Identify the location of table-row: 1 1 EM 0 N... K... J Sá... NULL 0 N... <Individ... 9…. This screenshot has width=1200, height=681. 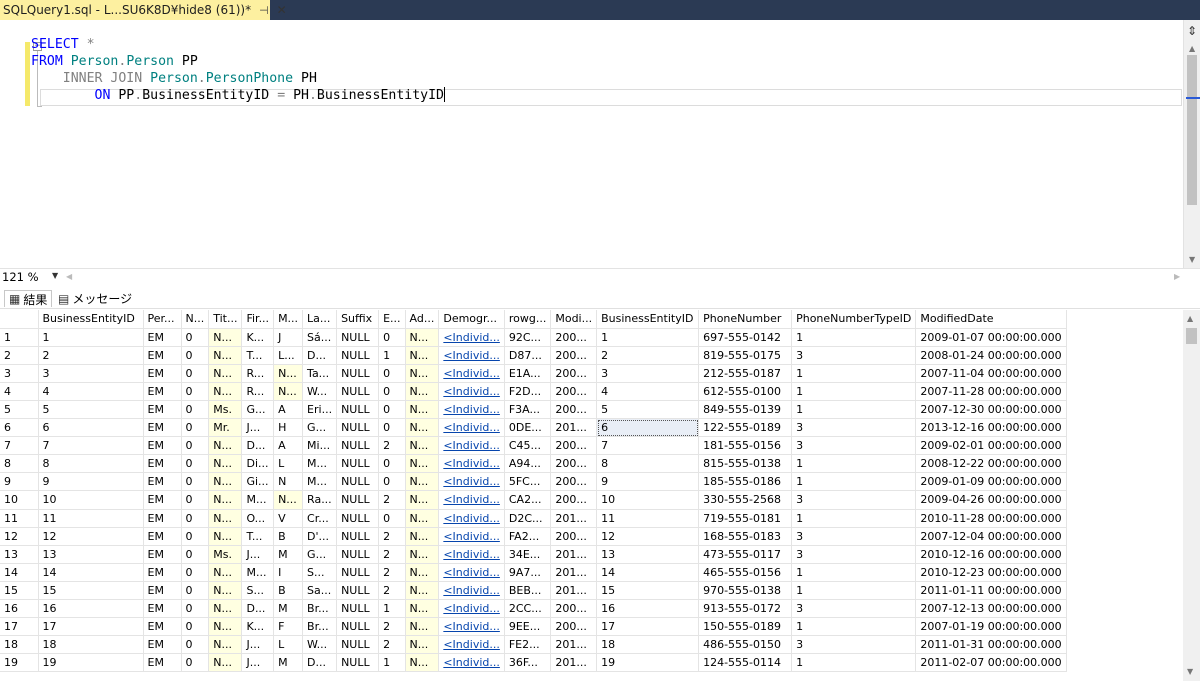
(533, 337).